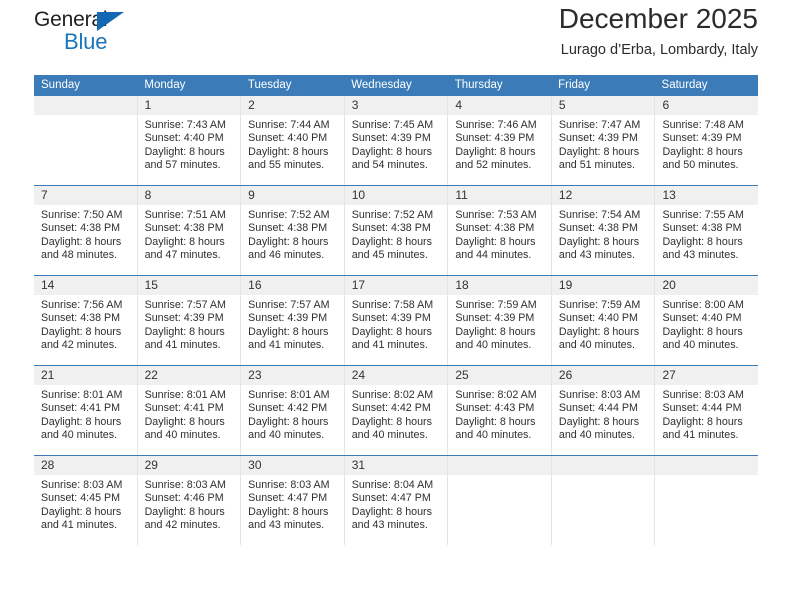  I want to click on daylight-text-line2: and 47 minutes., so click(182, 255).